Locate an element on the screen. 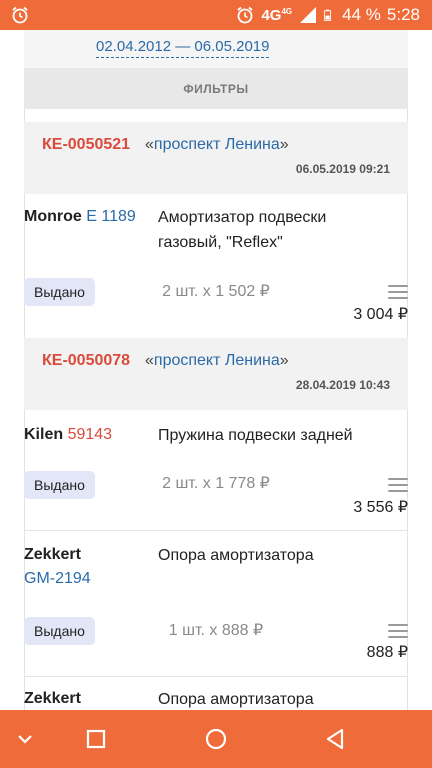 The height and width of the screenshot is (768, 432). order-date: 28.04.2019 10:43 is located at coordinates (342, 385).